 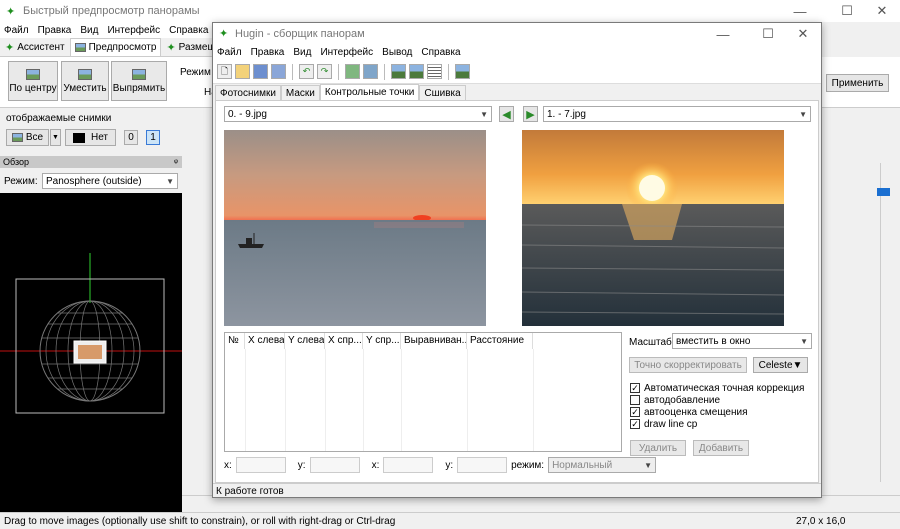 What do you see at coordinates (224, 71) in the screenshot?
I see `new-project-icon: 🗋` at bounding box center [224, 71].